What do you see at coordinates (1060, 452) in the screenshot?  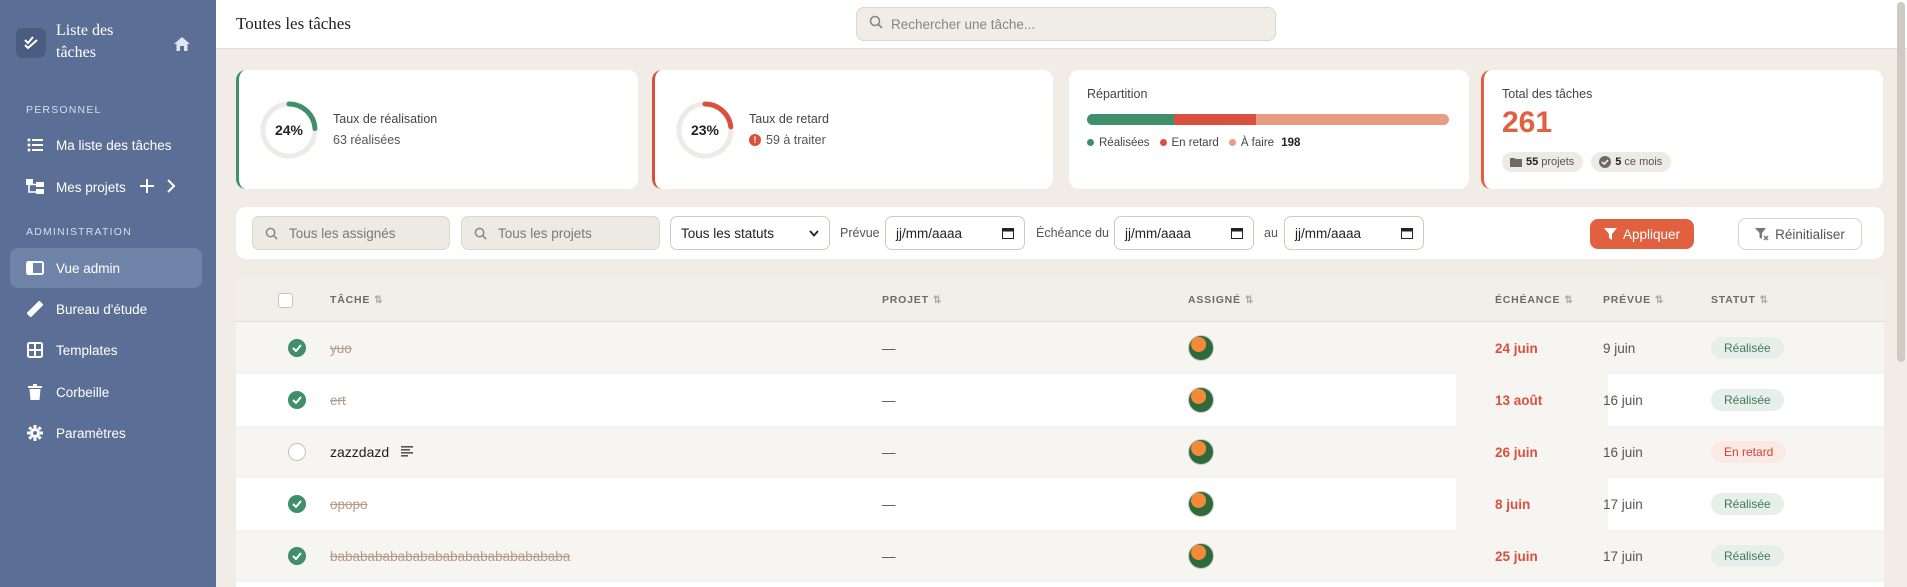 I see `table-row: zazzdazd — 26 juin 16 juin En retard` at bounding box center [1060, 452].